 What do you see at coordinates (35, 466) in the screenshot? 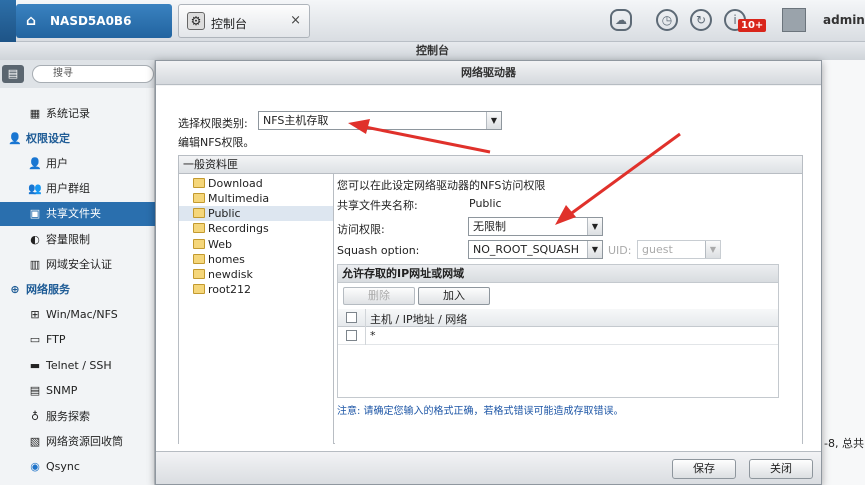
I see `qsync-icon: ◉` at bounding box center [35, 466].